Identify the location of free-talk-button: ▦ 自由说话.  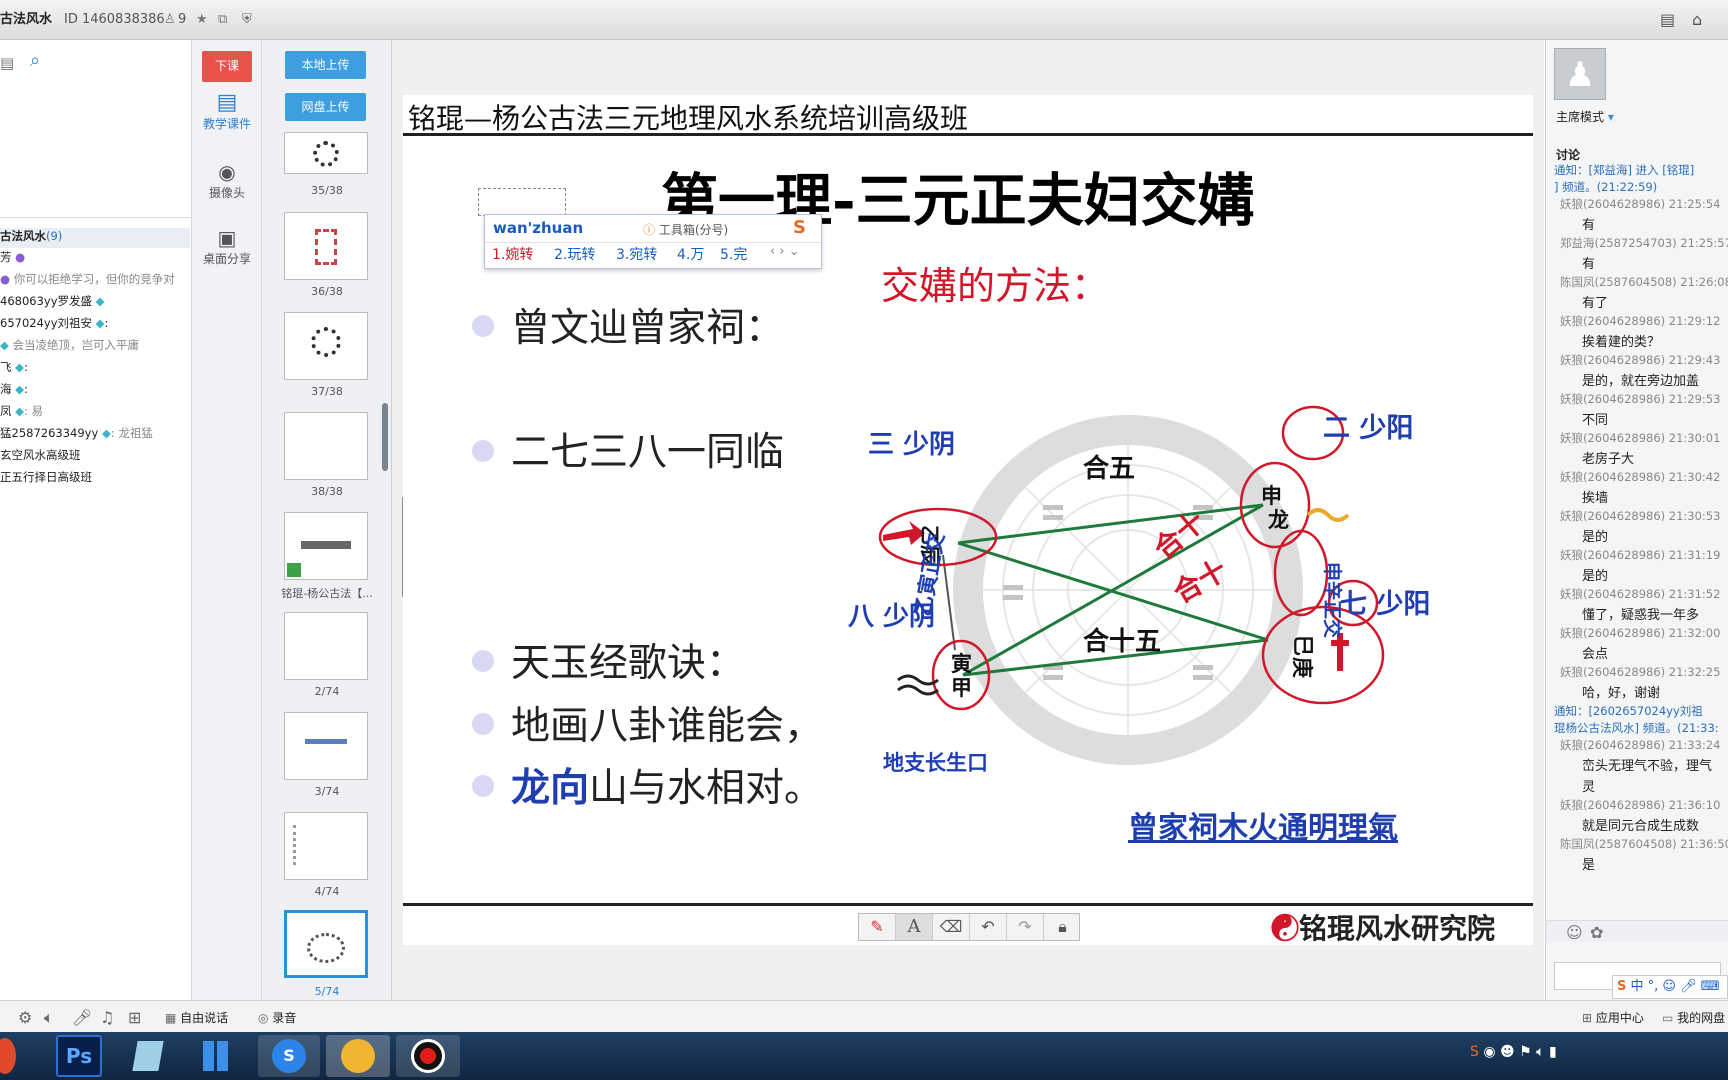
(196, 1017).